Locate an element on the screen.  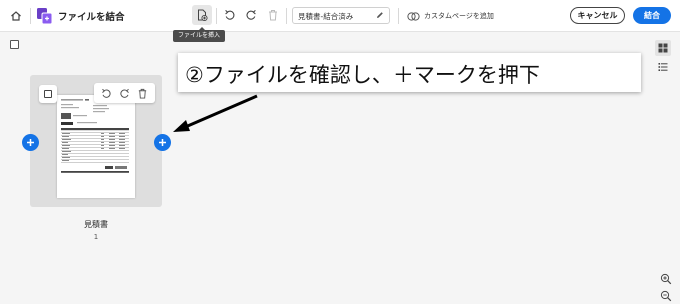
combine-files-icon is located at coordinates (45, 16).